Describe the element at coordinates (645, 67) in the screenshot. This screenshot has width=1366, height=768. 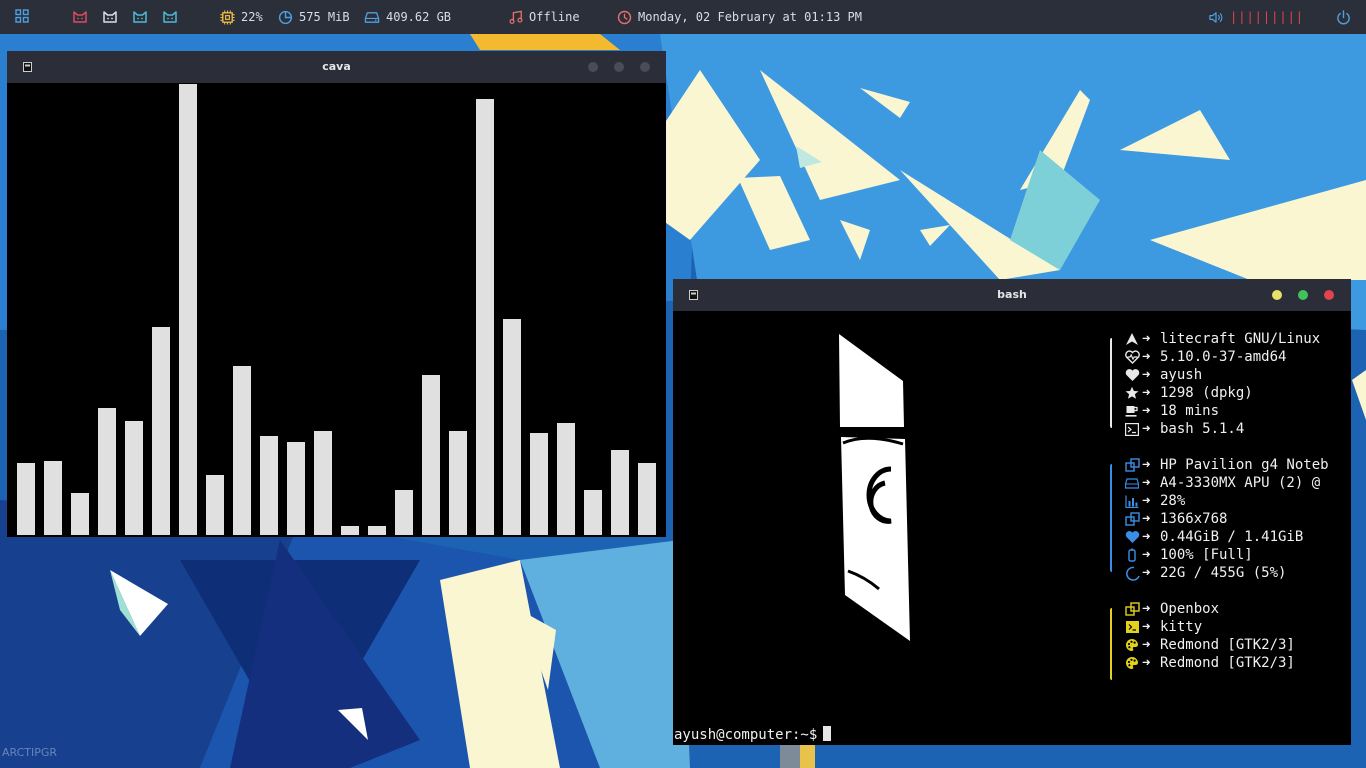
I see `cava-close-button` at that location.